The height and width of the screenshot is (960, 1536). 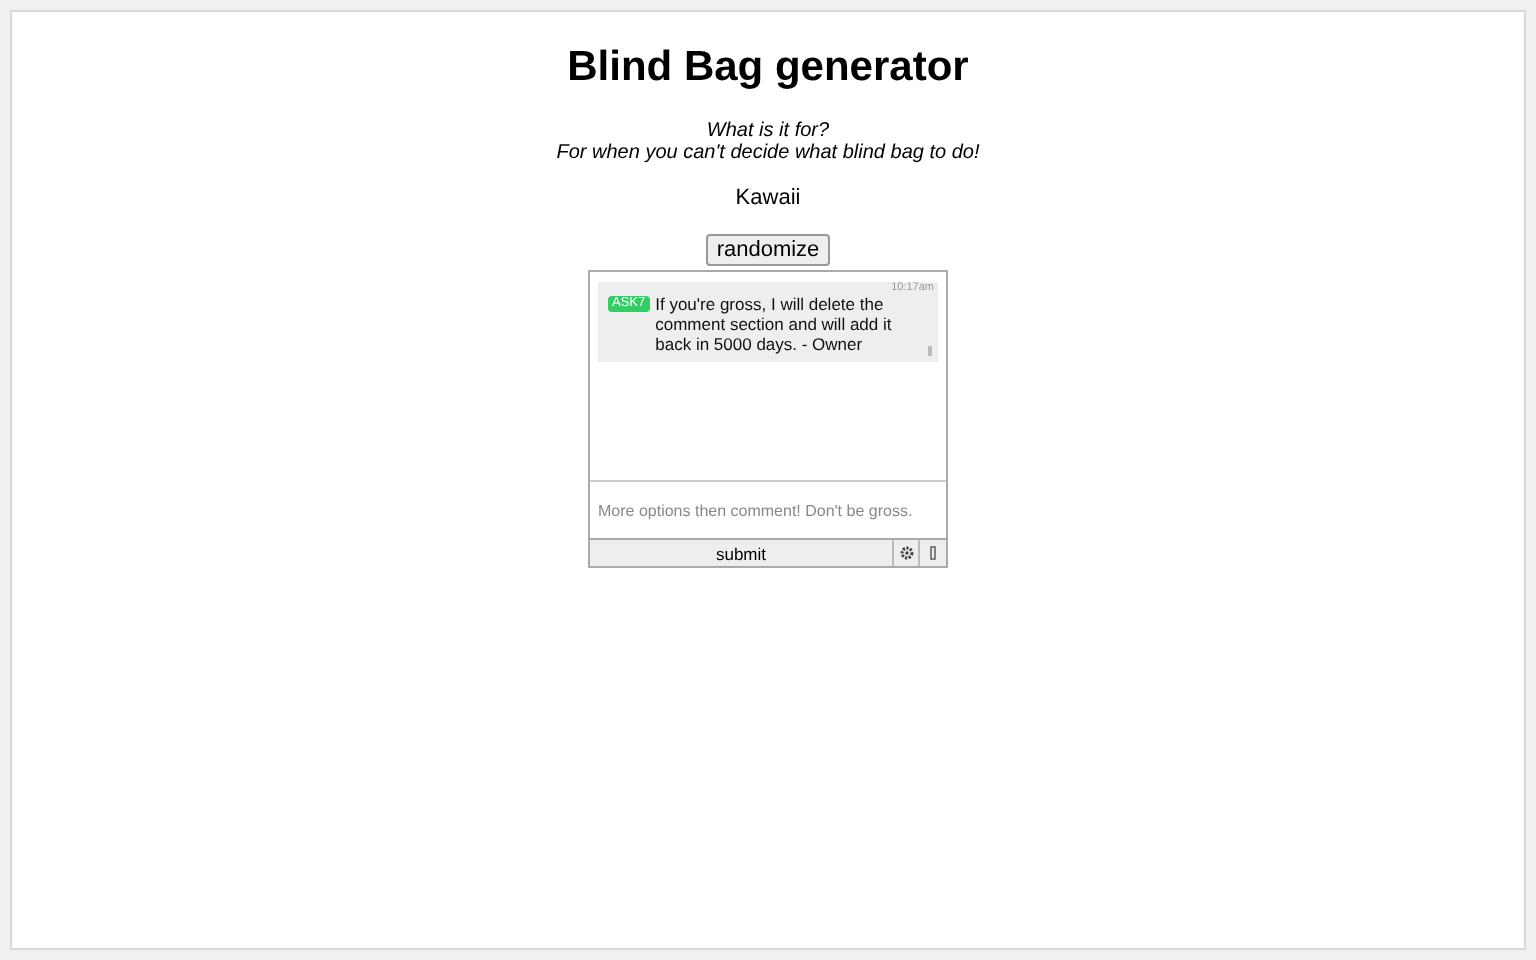 What do you see at coordinates (930, 351) in the screenshot?
I see `handle-icon` at bounding box center [930, 351].